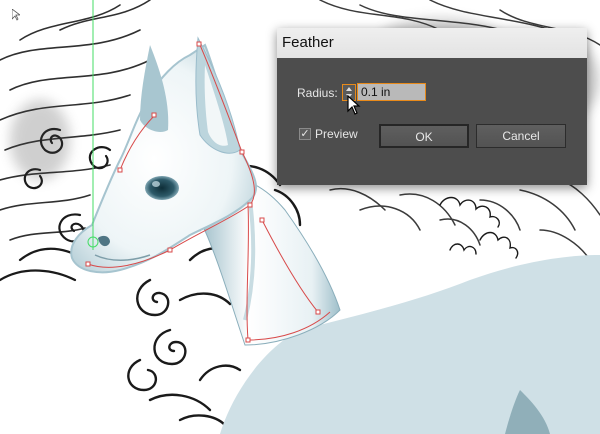 This screenshot has height=434, width=600. What do you see at coordinates (16, 15) in the screenshot?
I see `small-cursor-icon` at bounding box center [16, 15].